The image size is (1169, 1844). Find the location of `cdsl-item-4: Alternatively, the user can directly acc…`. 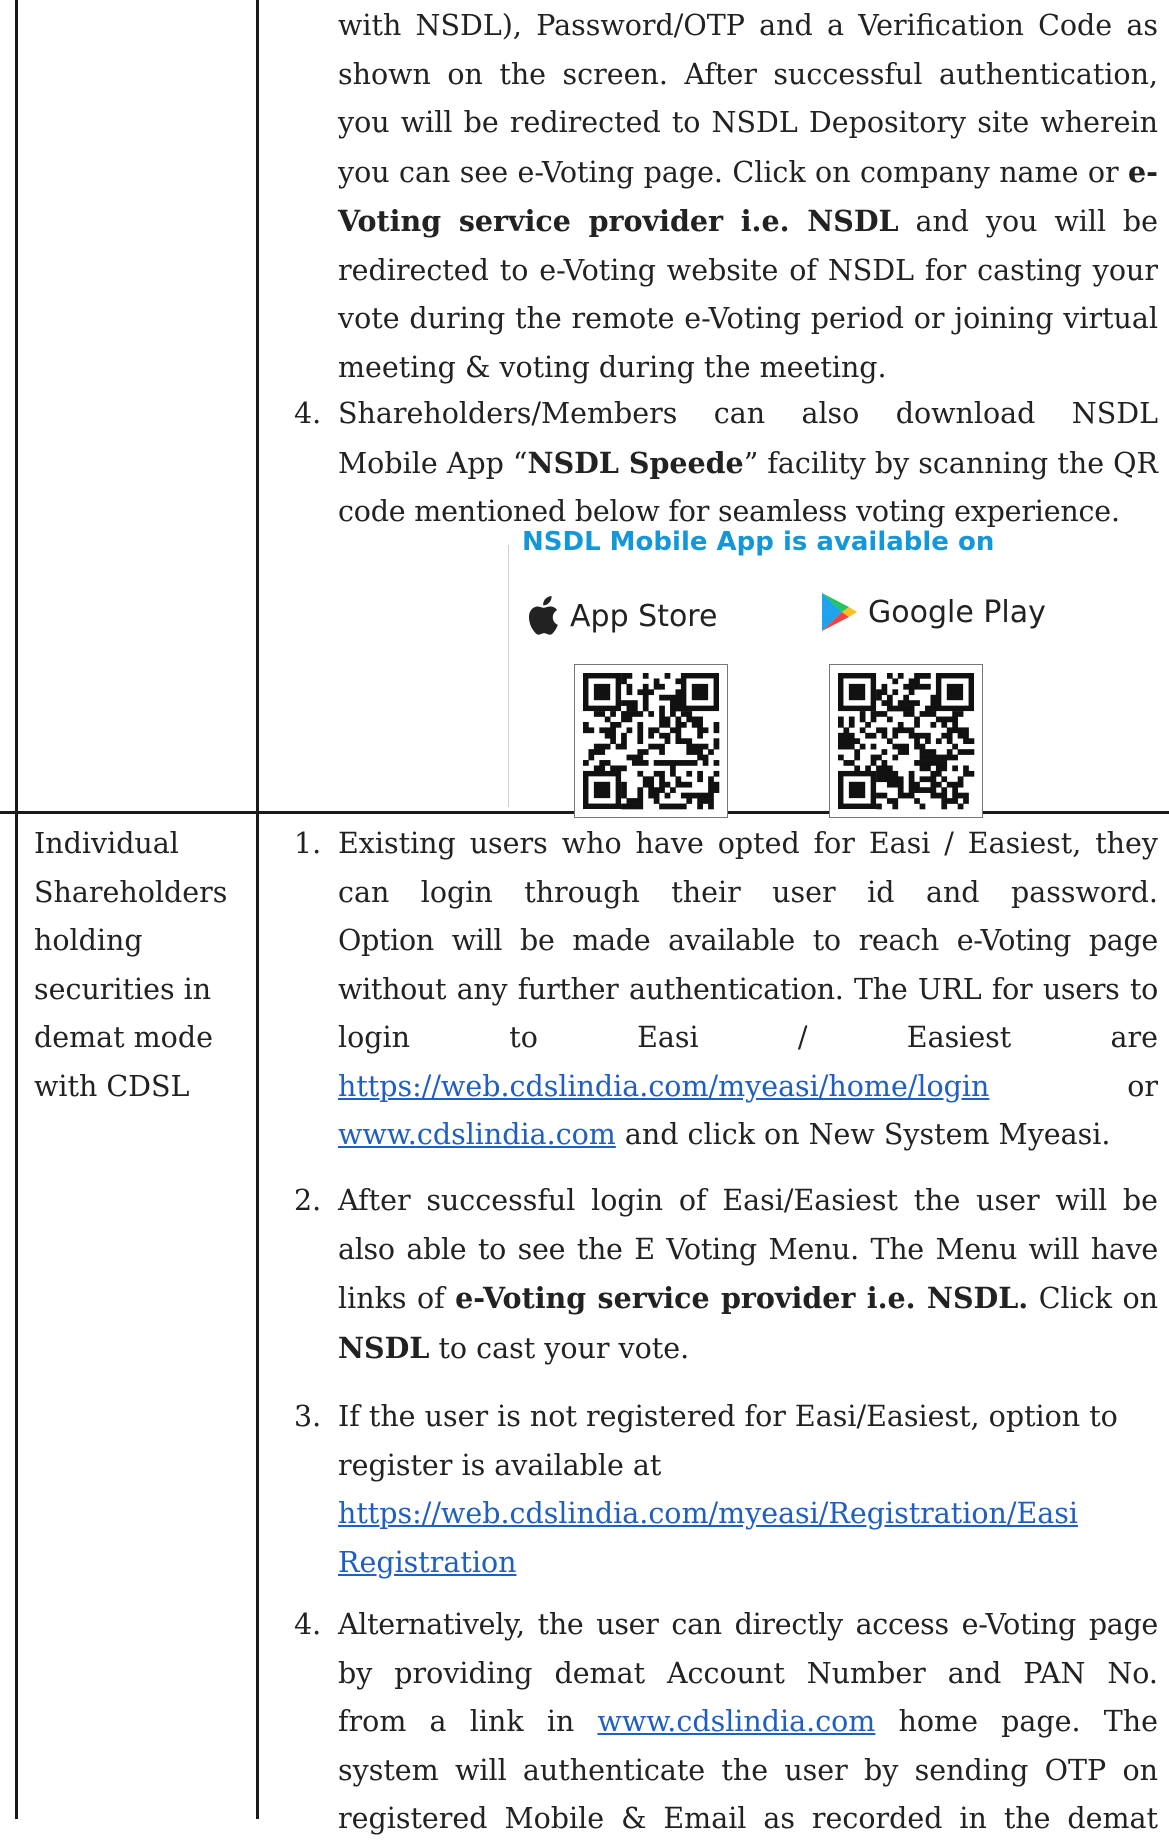

cdsl-item-4: Alternatively, the user can directly acc… is located at coordinates (748, 1722).